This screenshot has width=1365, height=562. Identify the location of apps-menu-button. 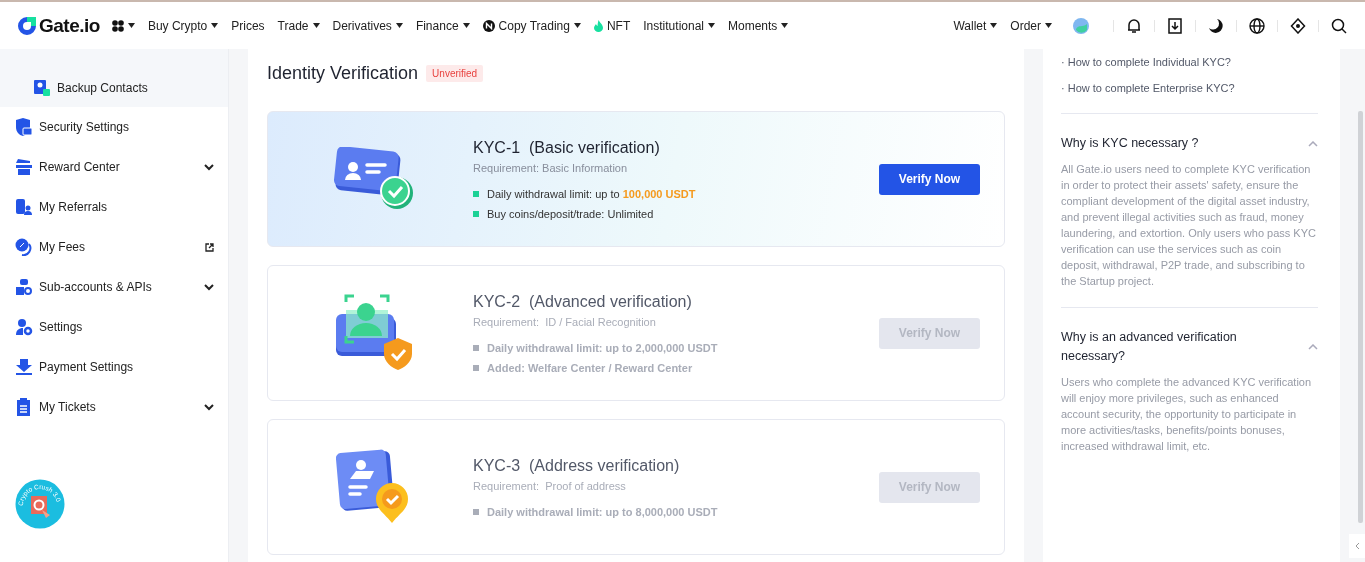
(123, 25).